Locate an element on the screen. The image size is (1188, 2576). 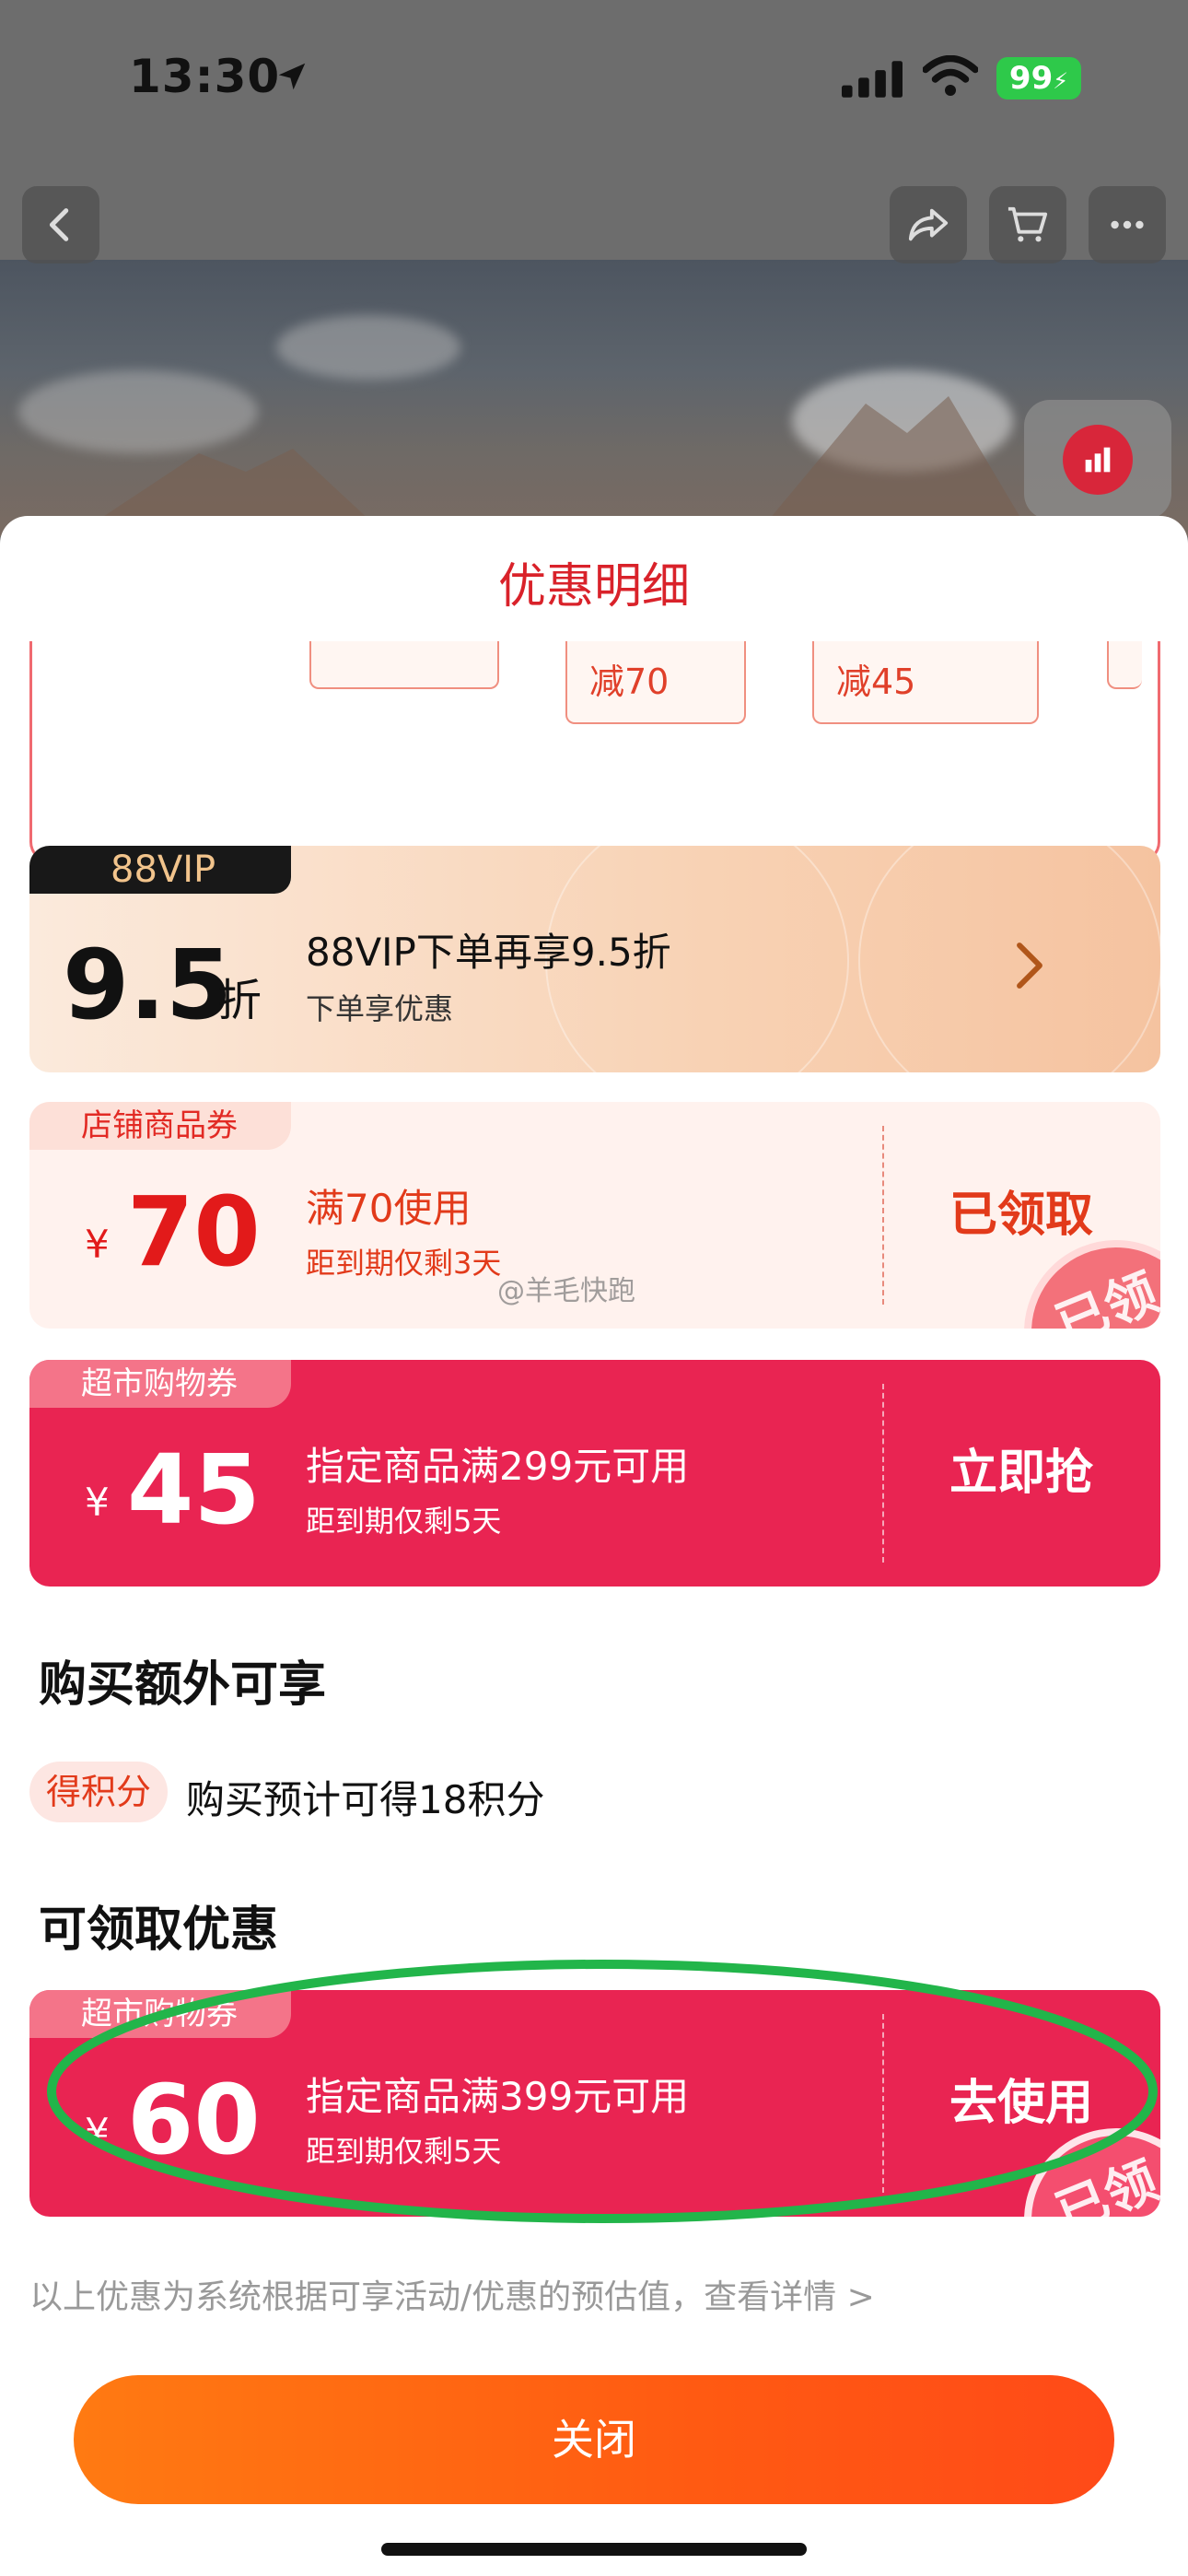
market-coupon-45: 超市购物券 ¥ 45 指定商品满299元可用 距到期仅剩5天 立即抢 is located at coordinates (594, 1473).